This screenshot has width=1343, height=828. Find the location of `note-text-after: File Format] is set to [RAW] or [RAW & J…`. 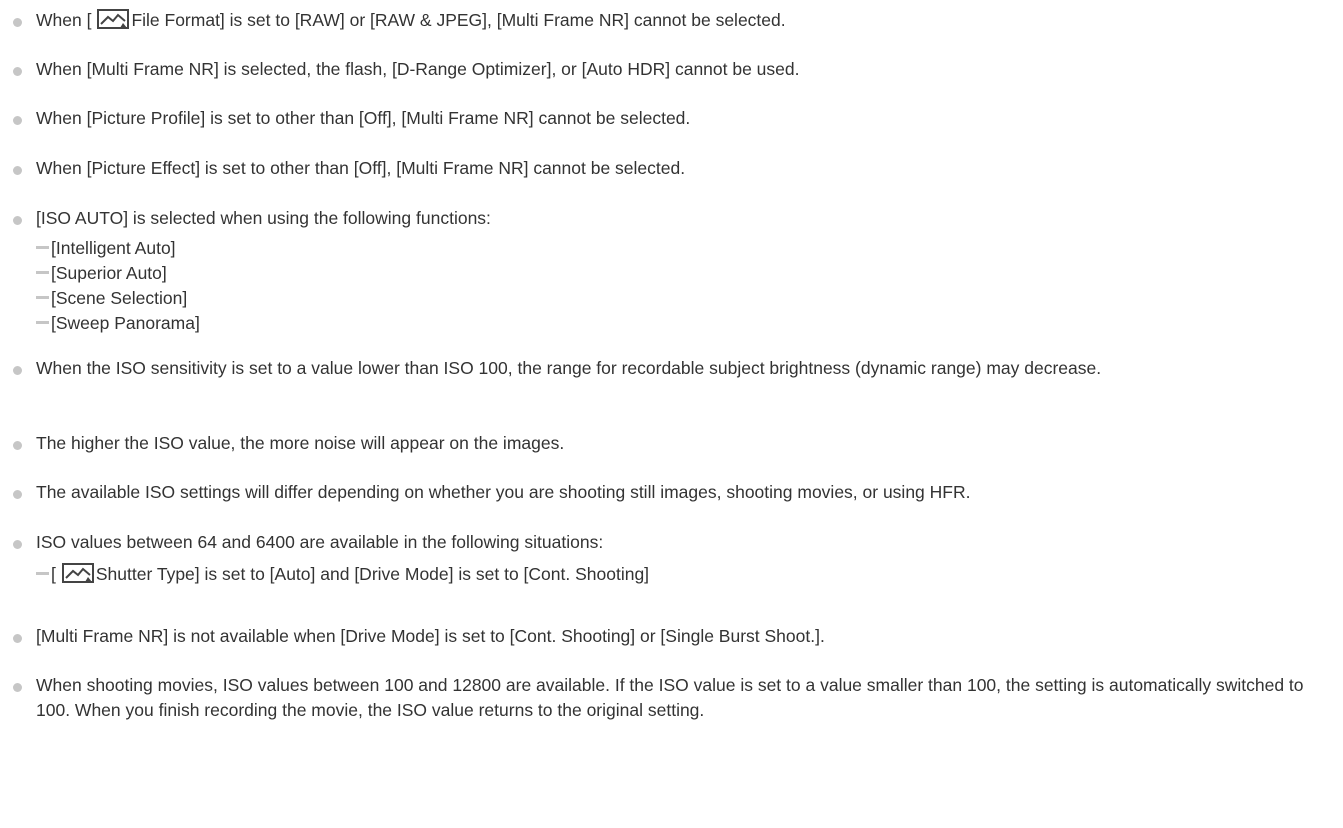

note-text-after: File Format] is set to [RAW] or [RAW & J… is located at coordinates (458, 20).